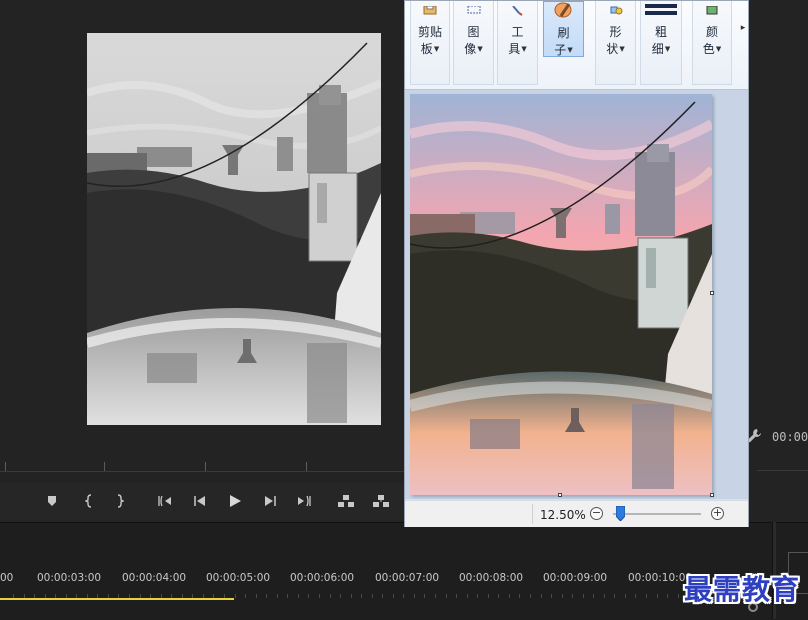  Describe the element at coordinates (407, 578) in the screenshot. I see `timecode-label: 00:00:07:00` at that location.